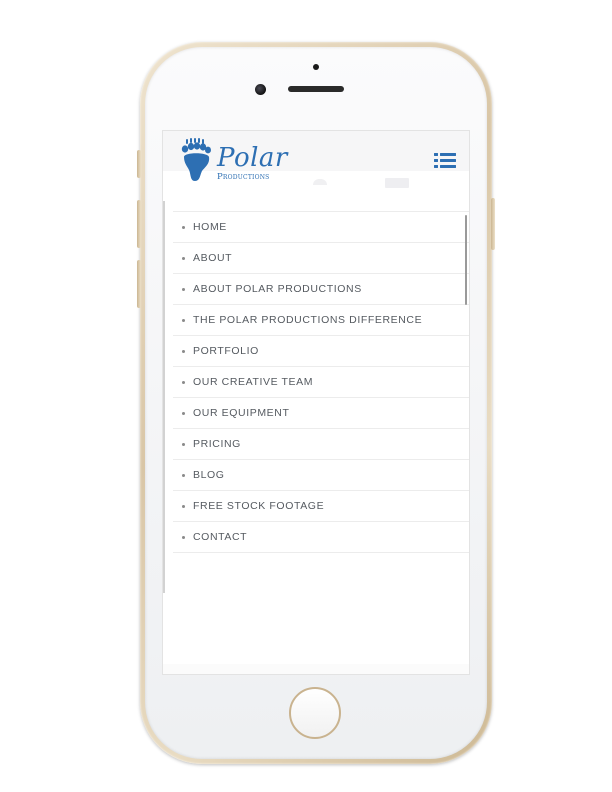  I want to click on nav-item-label: HOME, so click(210, 227).